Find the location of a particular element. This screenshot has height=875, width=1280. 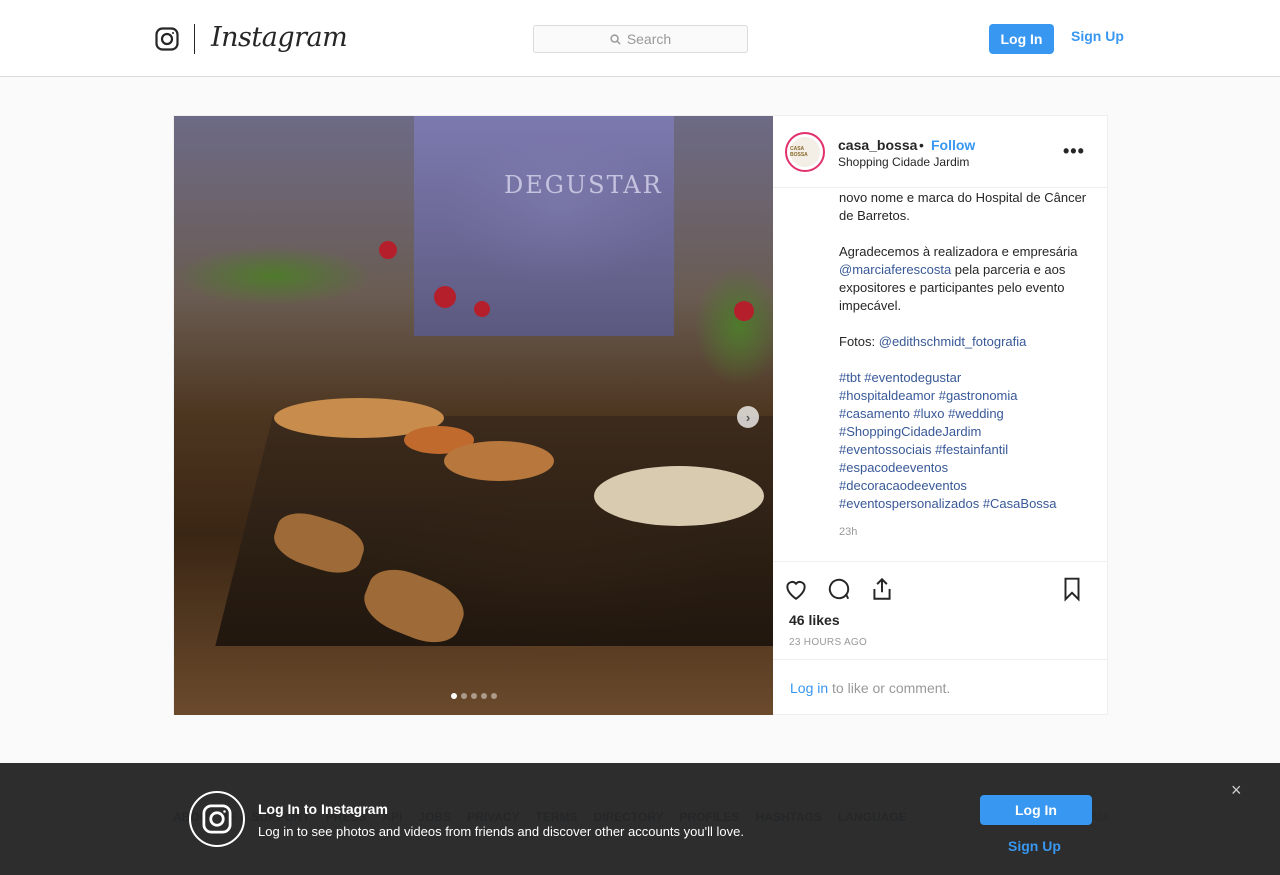

like-count: 46 likes is located at coordinates (814, 620).